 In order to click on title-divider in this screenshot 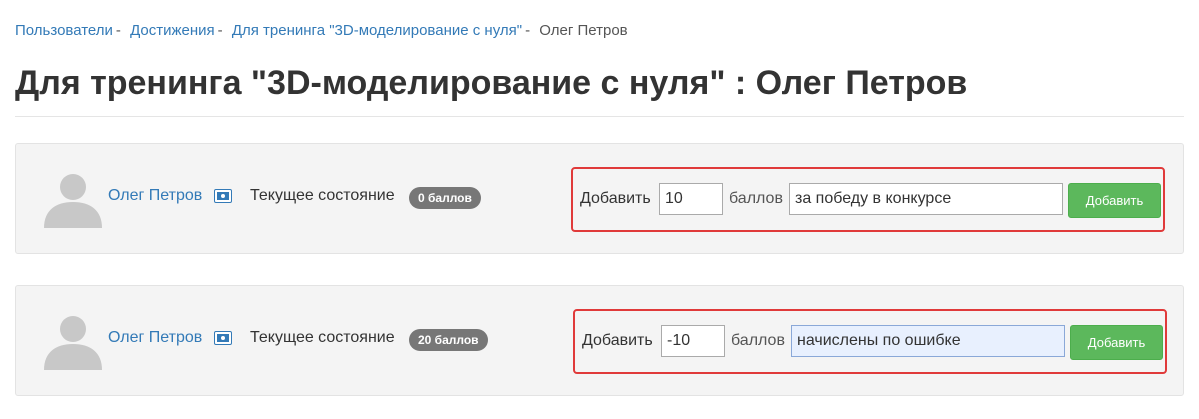, I will do `click(599, 116)`.